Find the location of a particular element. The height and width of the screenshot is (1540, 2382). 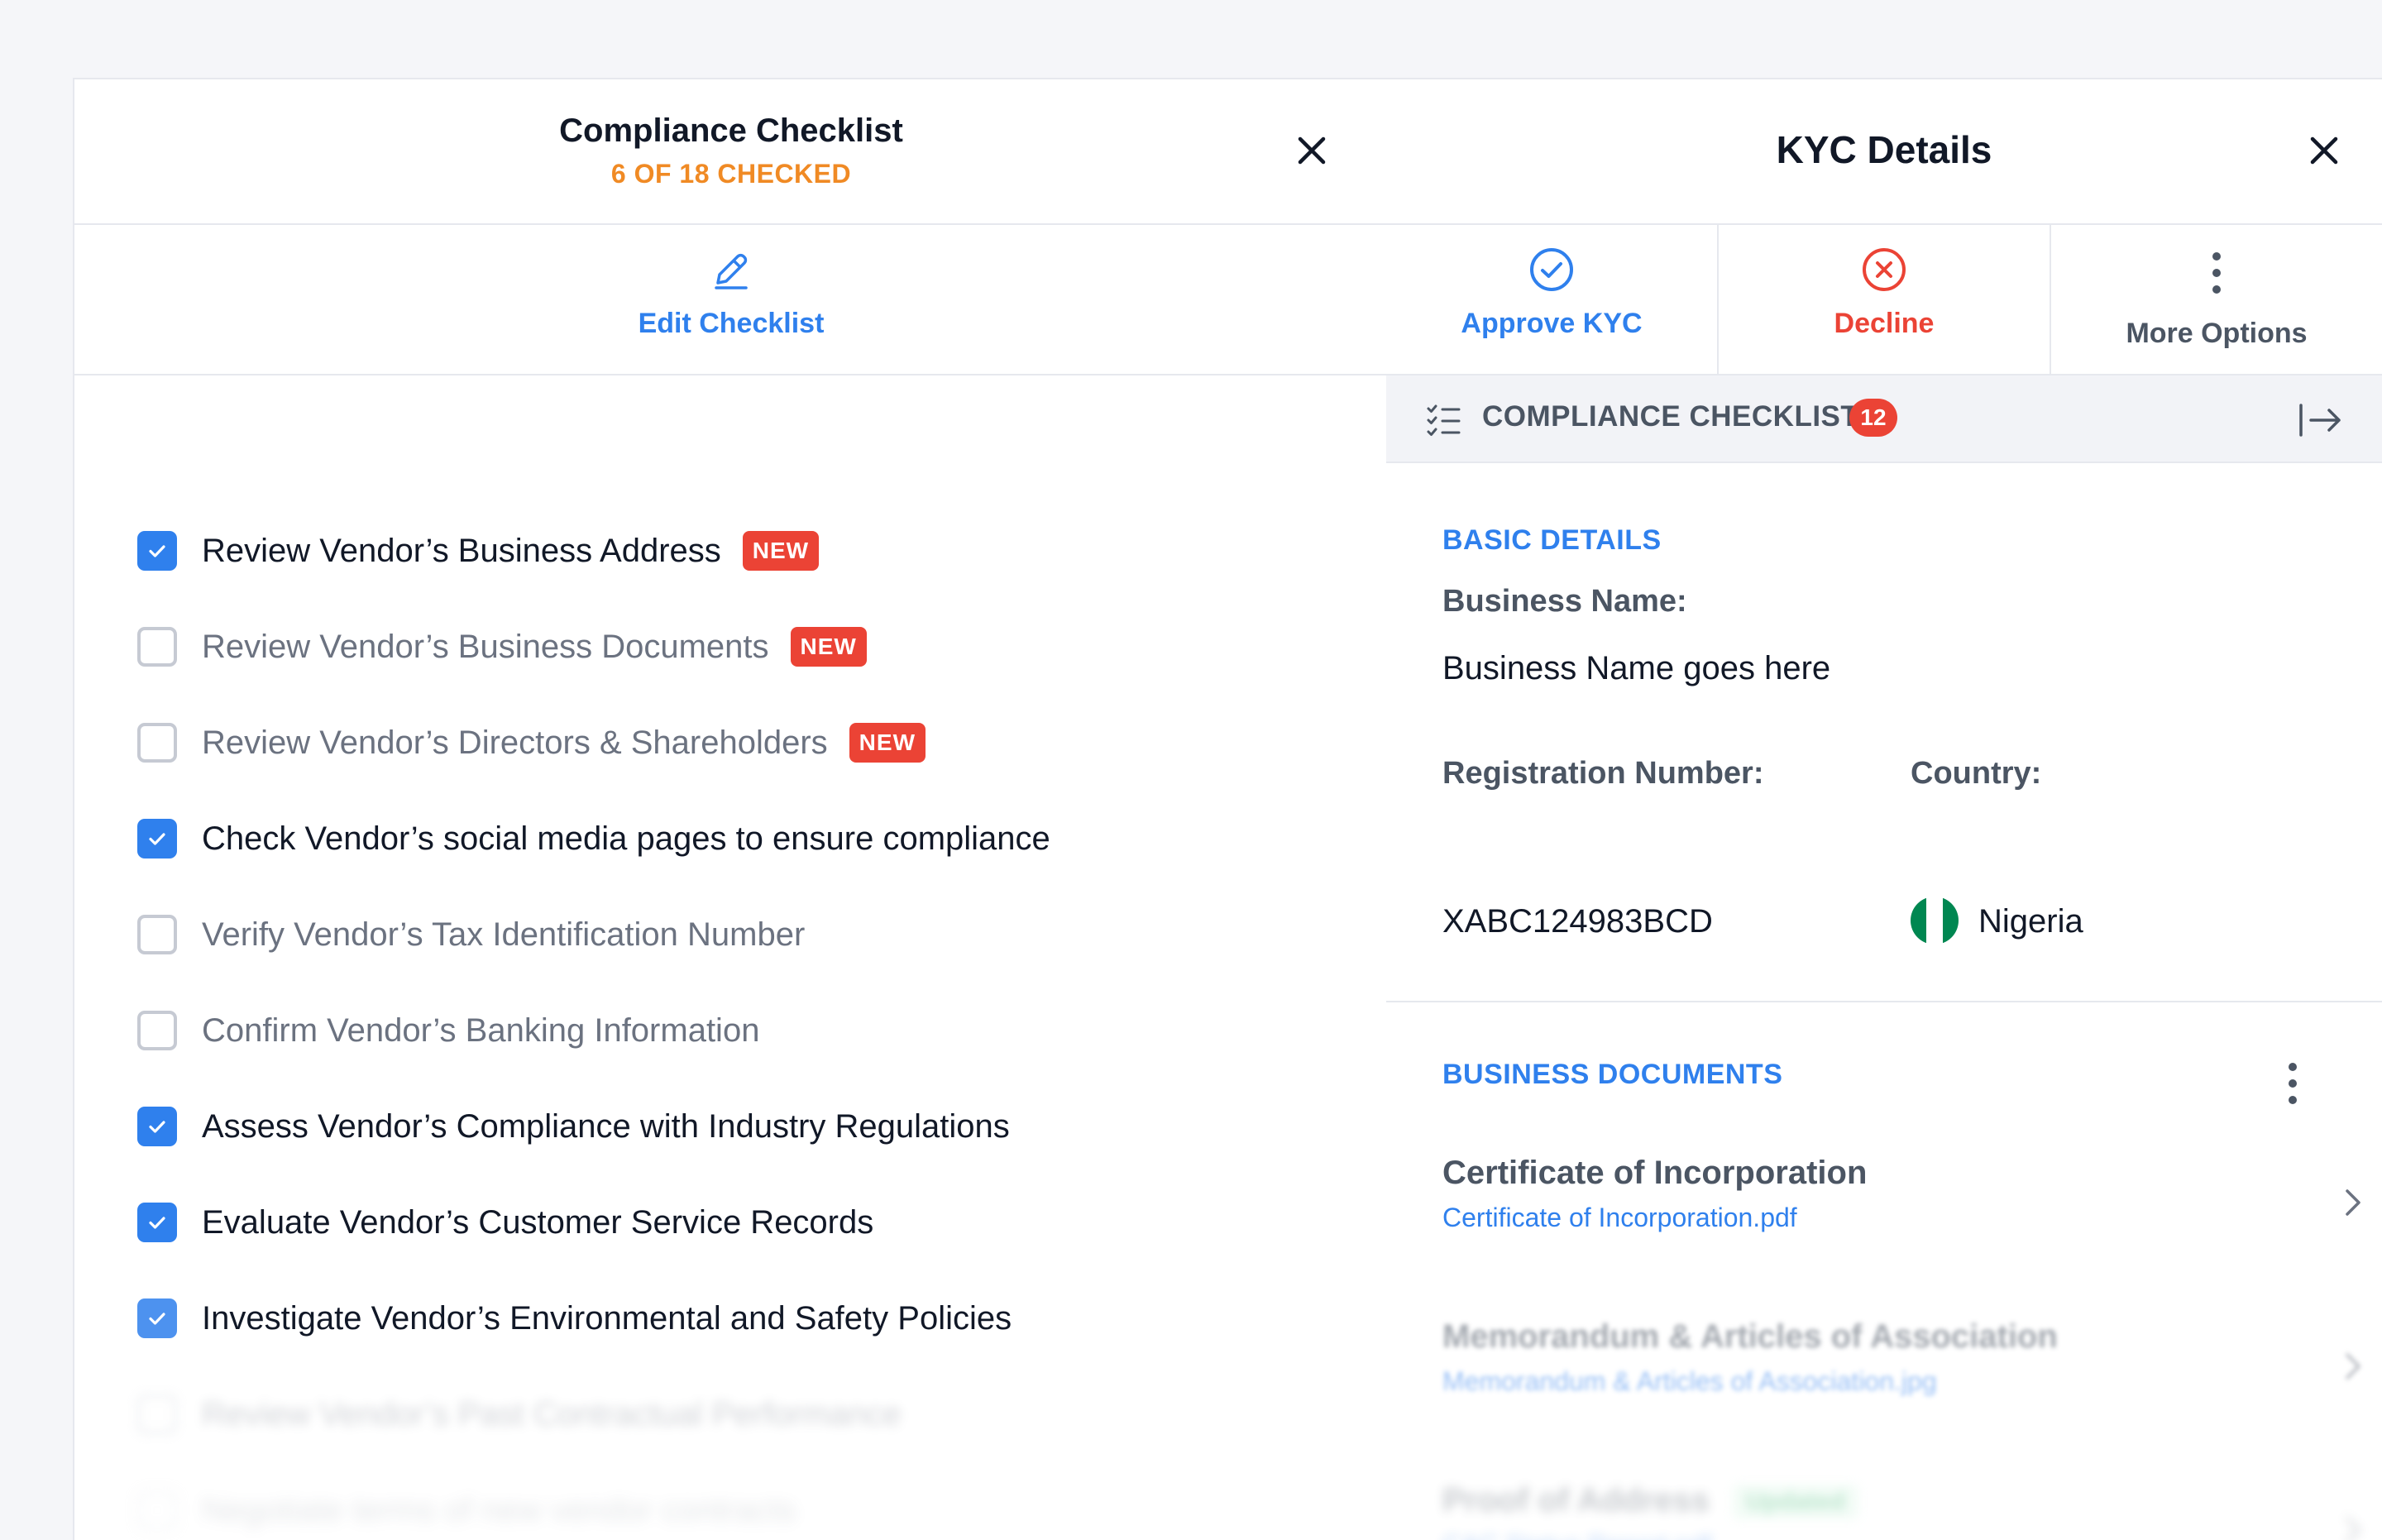

registration-number-value: XABC124983BCD is located at coordinates (1578, 921).